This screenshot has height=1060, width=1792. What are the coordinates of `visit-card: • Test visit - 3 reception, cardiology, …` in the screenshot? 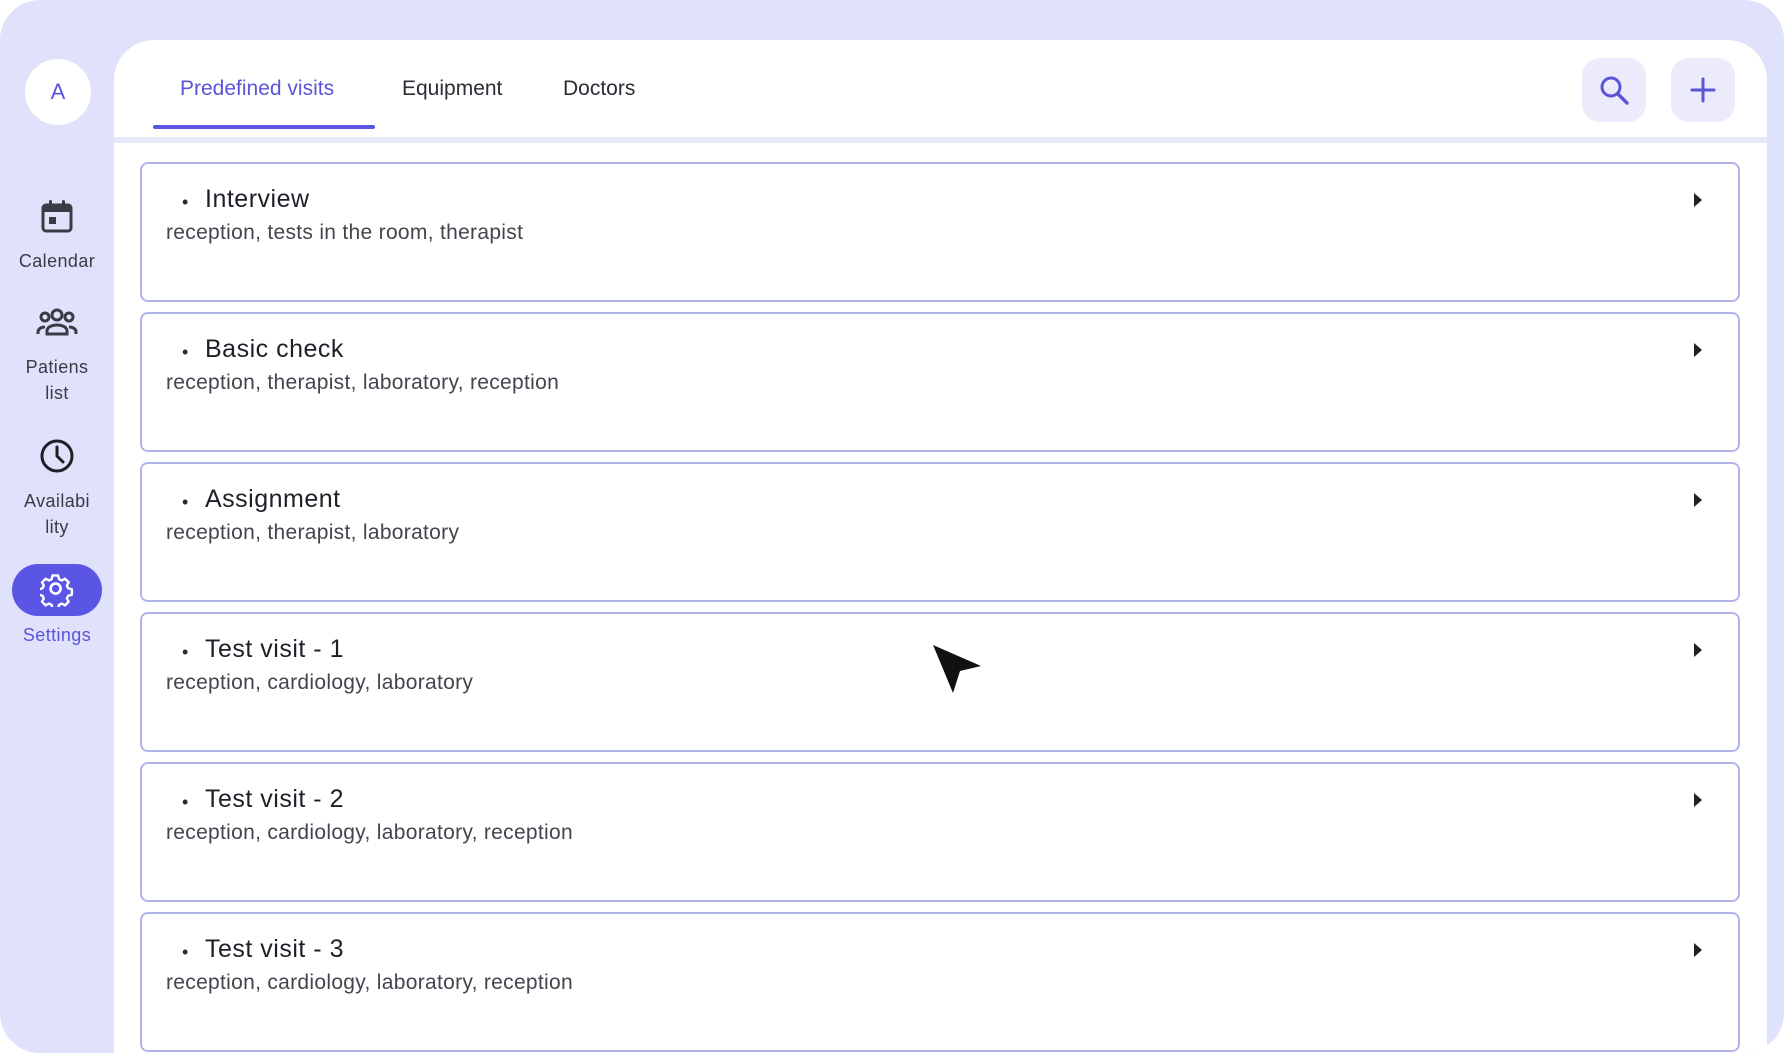 It's located at (940, 982).